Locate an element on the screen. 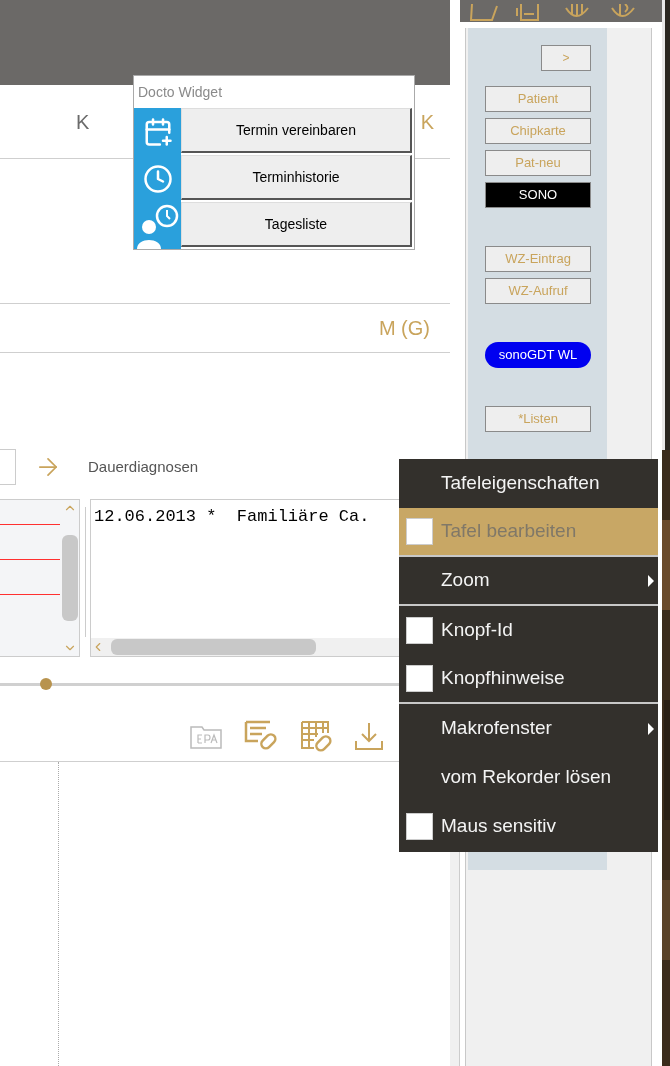  menu-item-label: Tafeleigenschaften is located at coordinates (521, 483).